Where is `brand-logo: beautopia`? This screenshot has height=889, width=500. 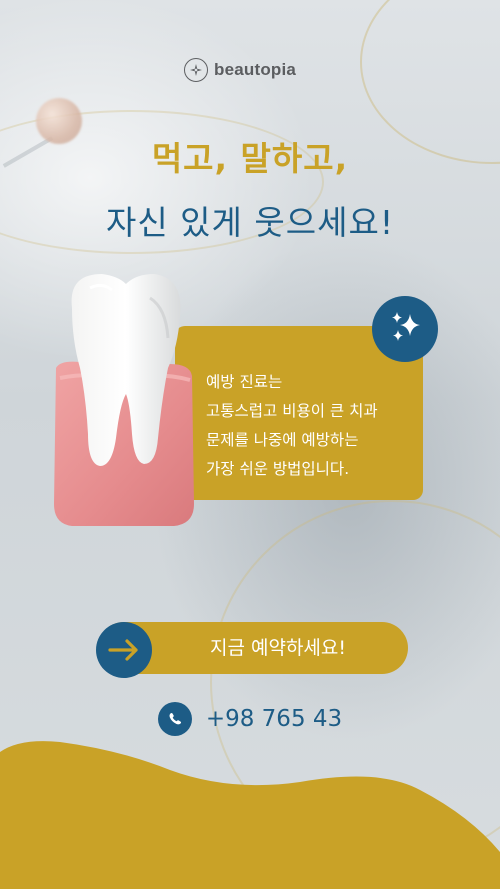 brand-logo: beautopia is located at coordinates (240, 70).